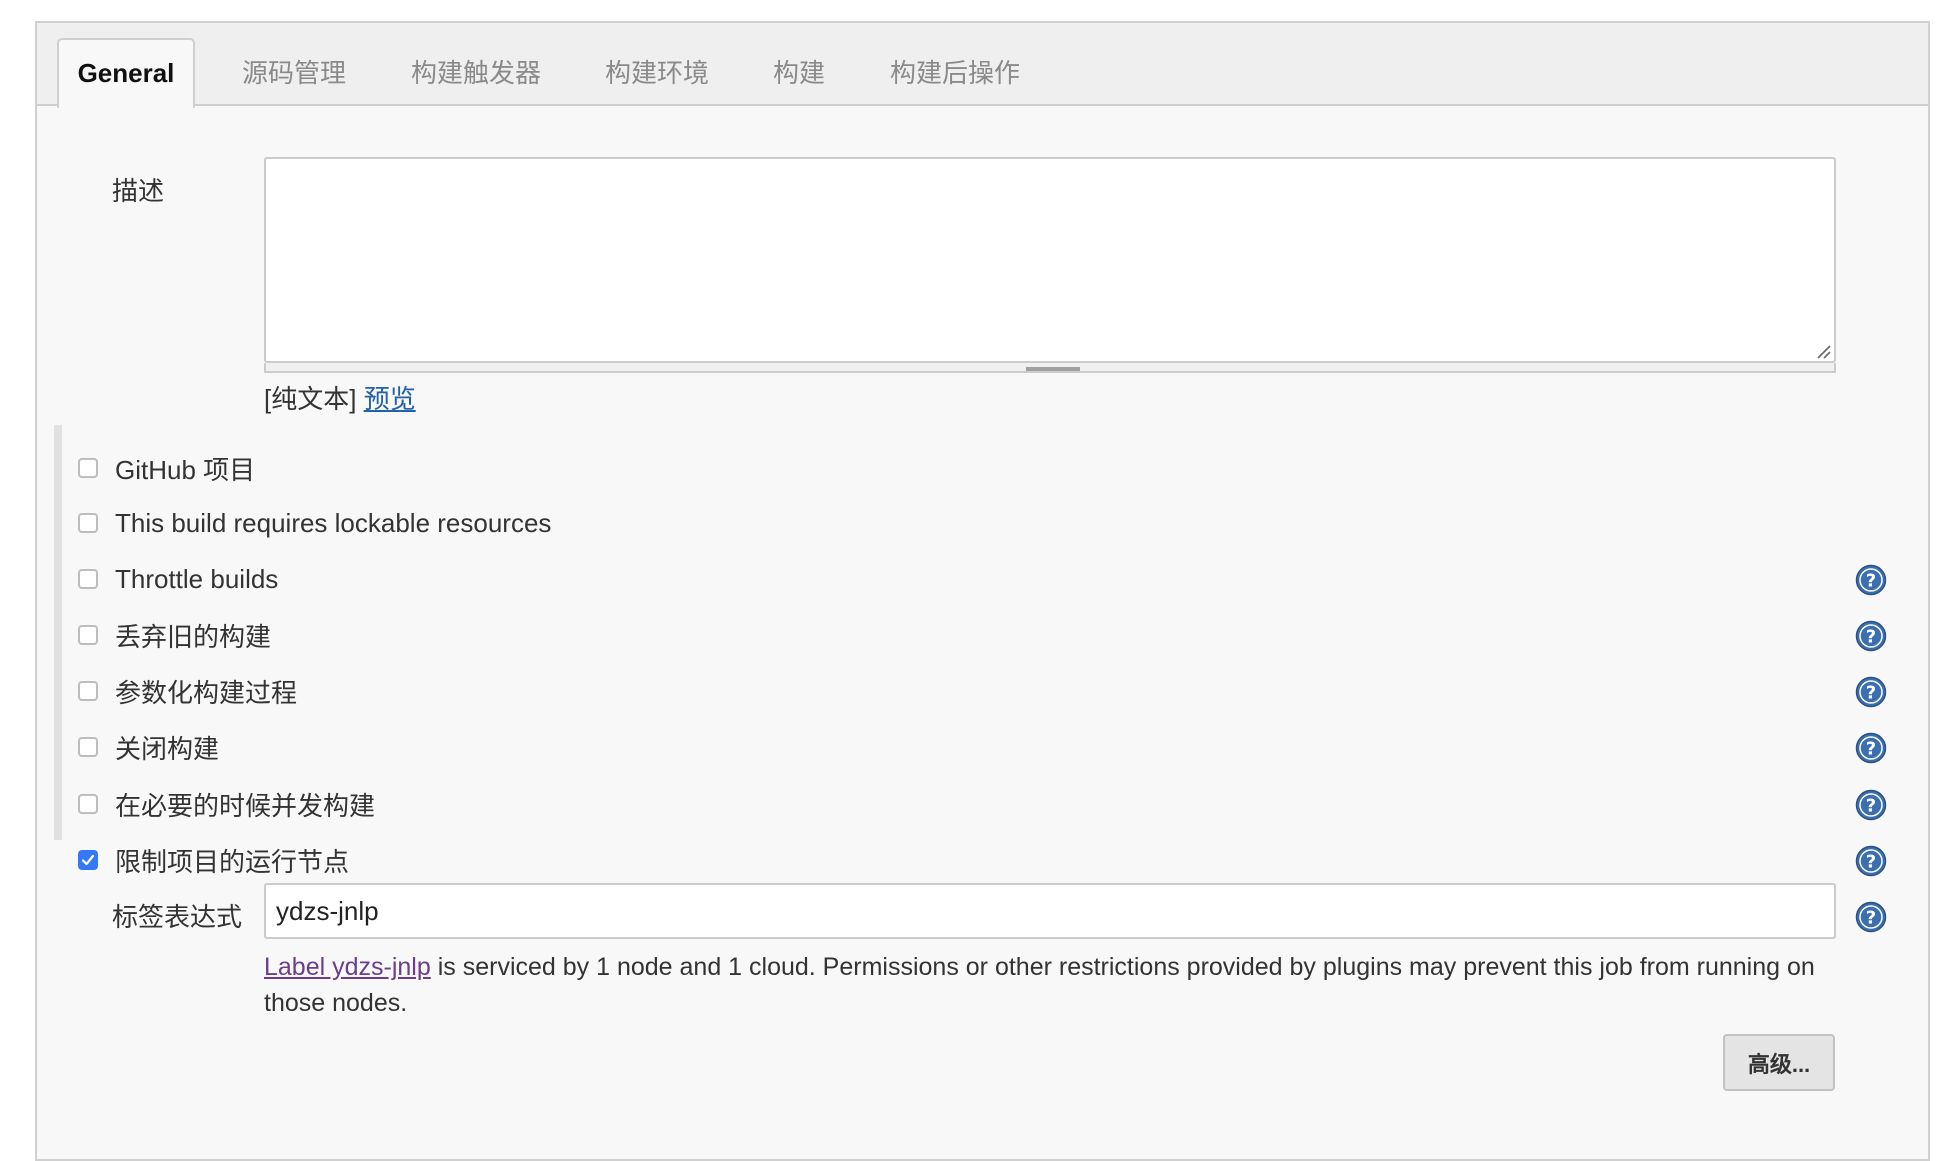  I want to click on description-format-line: [纯文本] 预览, so click(340, 397).